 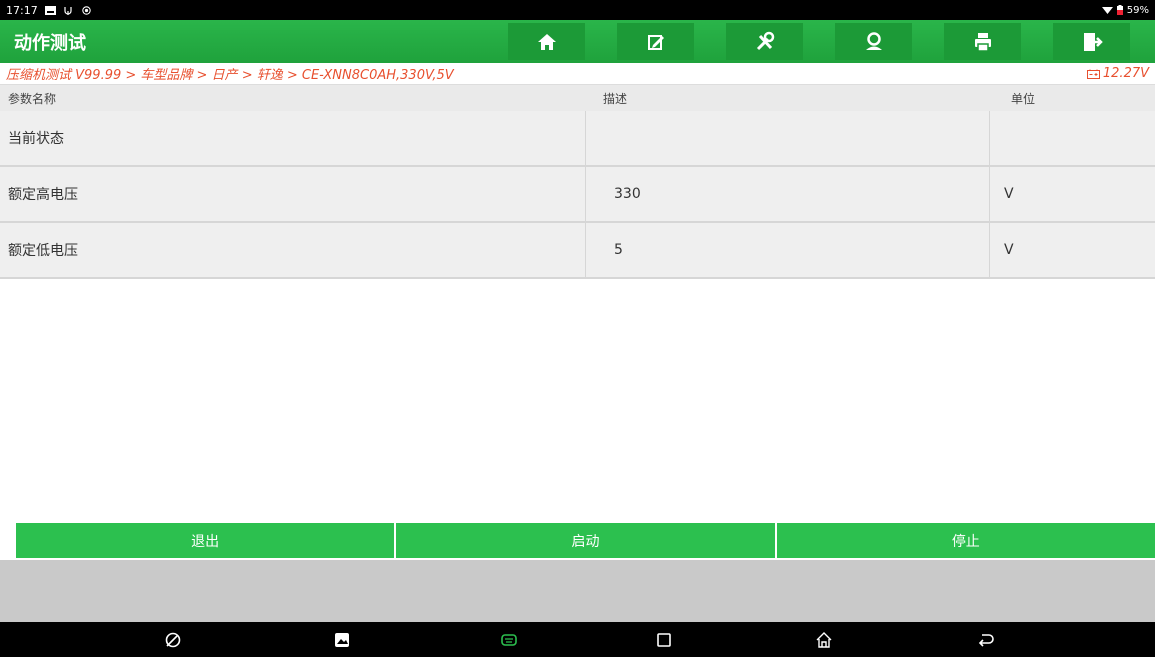 I want to click on action-bar: 退出 启动 停止, so click(x=585, y=540).